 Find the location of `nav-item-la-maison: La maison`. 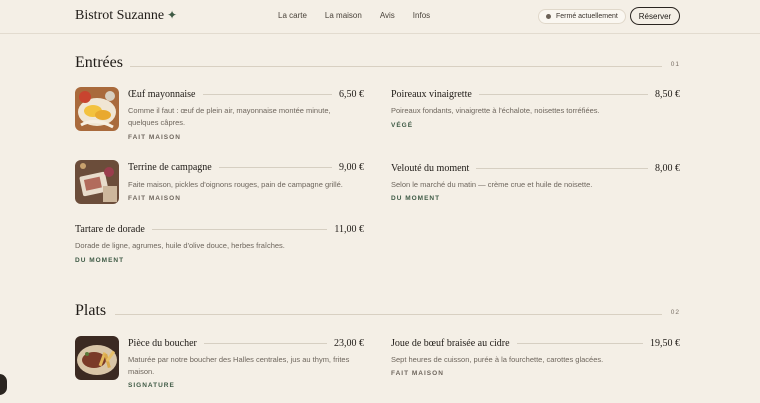

nav-item-la-maison: La maison is located at coordinates (343, 15).